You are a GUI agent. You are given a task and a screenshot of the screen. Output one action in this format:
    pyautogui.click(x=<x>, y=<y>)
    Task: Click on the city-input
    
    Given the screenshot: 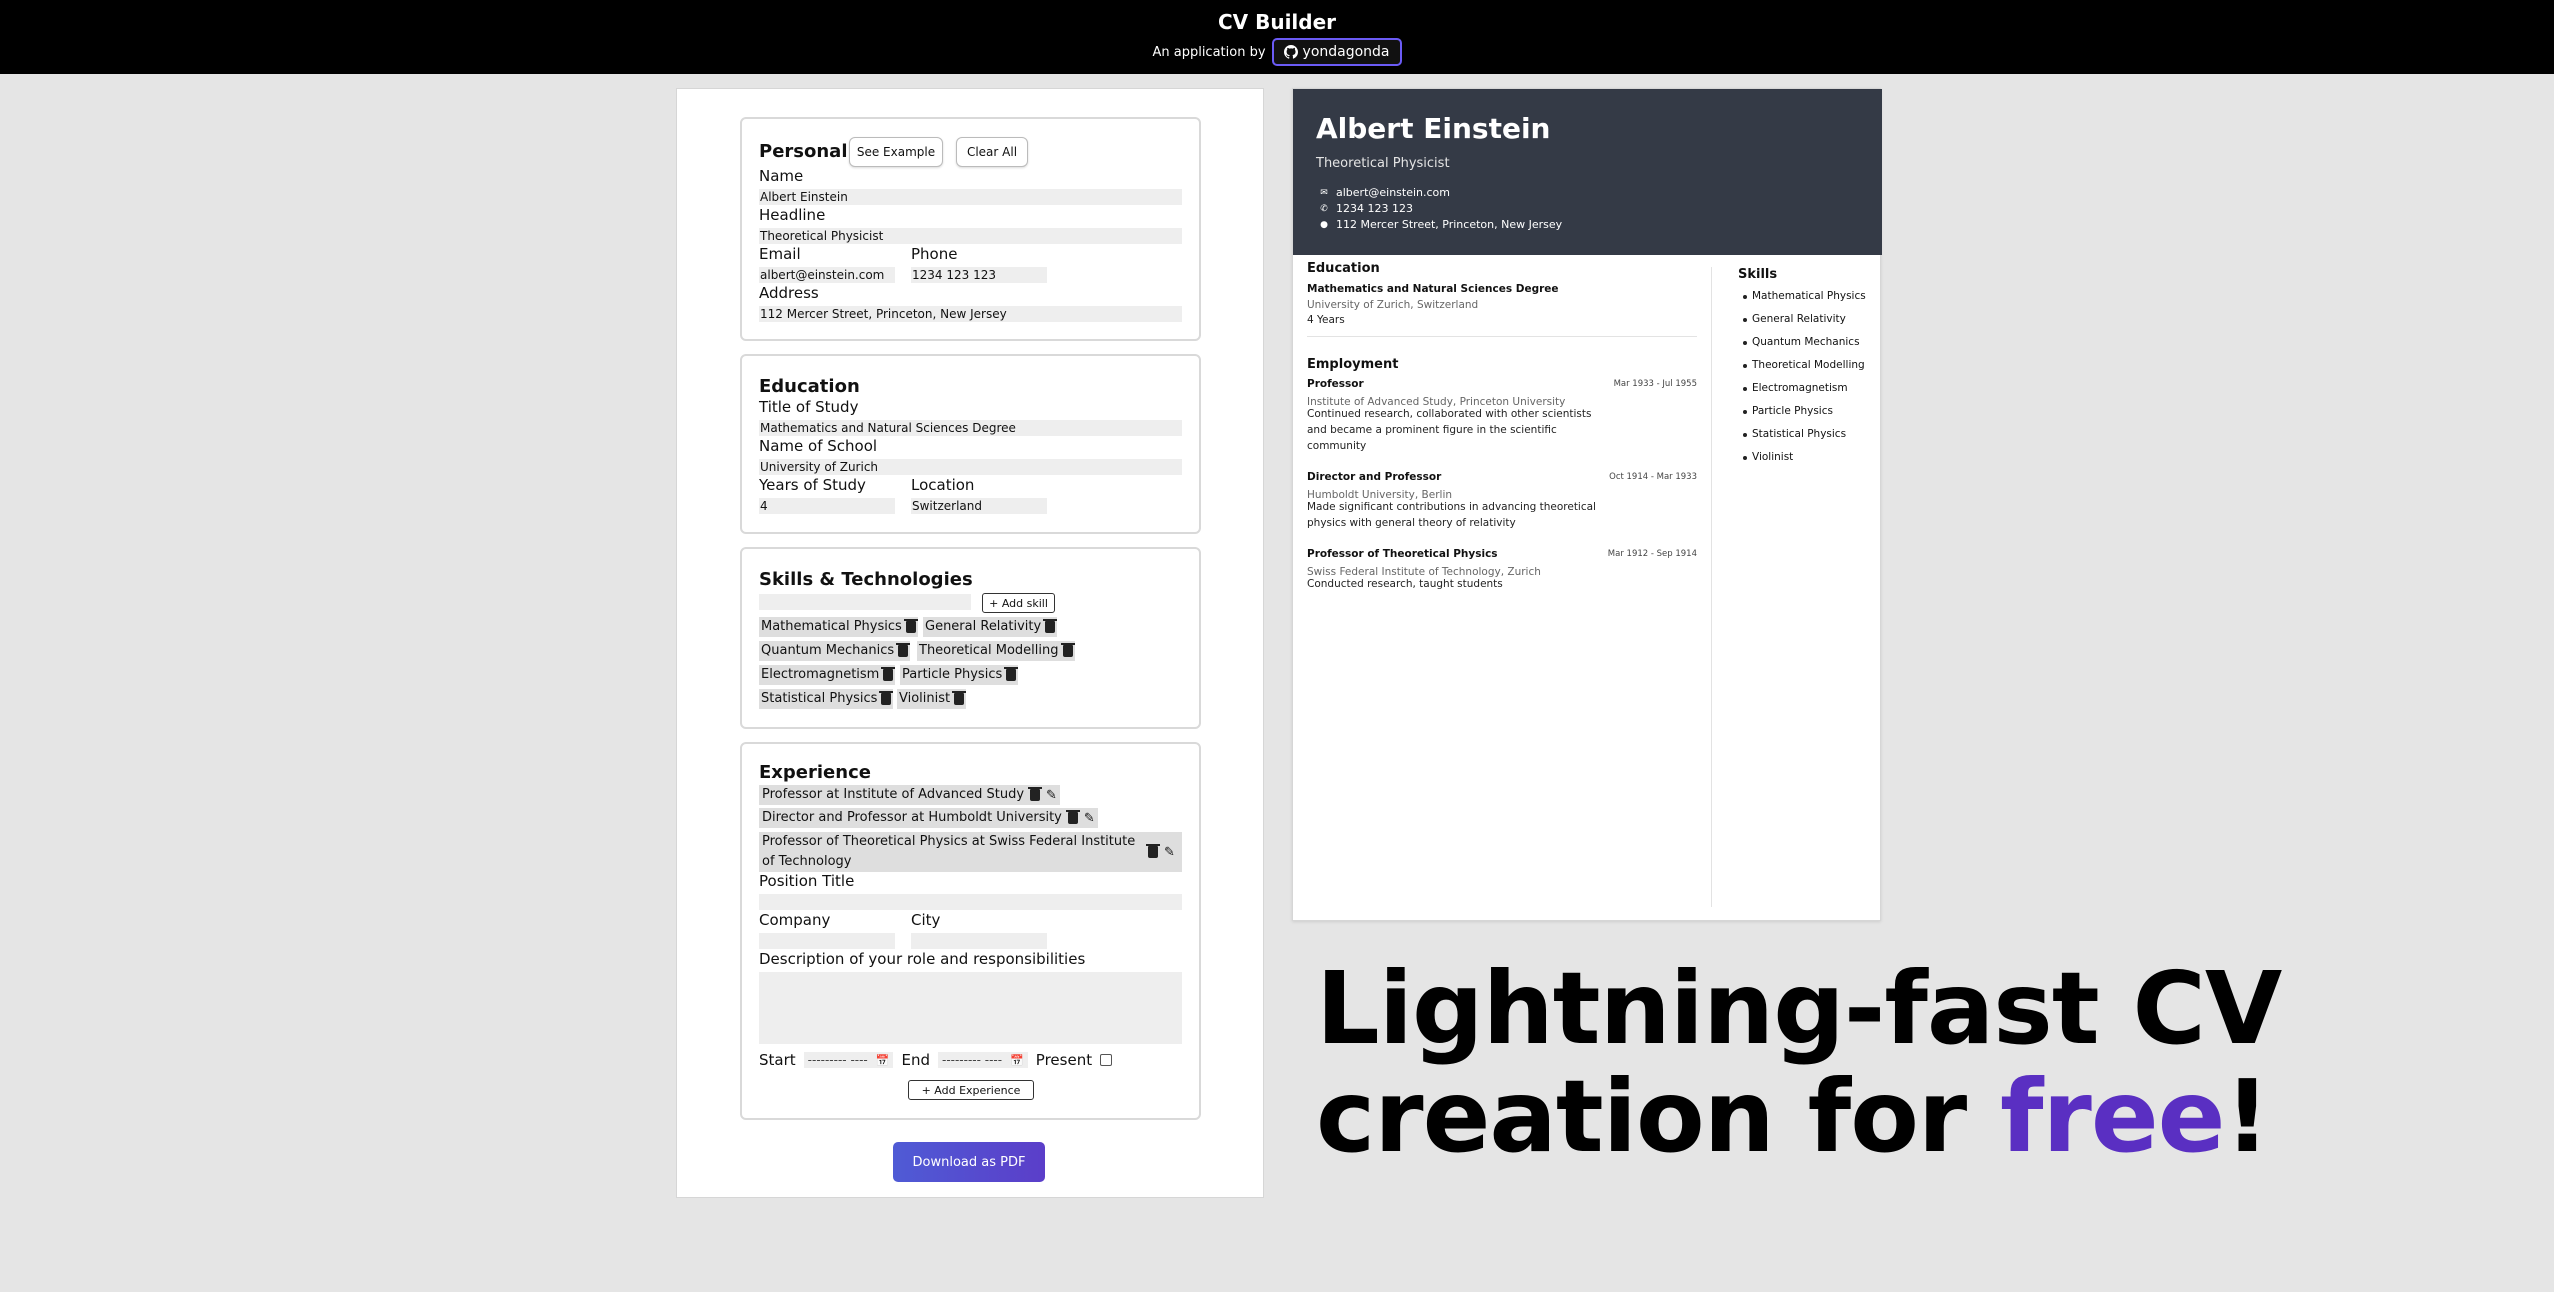 What is the action you would take?
    pyautogui.click(x=979, y=941)
    